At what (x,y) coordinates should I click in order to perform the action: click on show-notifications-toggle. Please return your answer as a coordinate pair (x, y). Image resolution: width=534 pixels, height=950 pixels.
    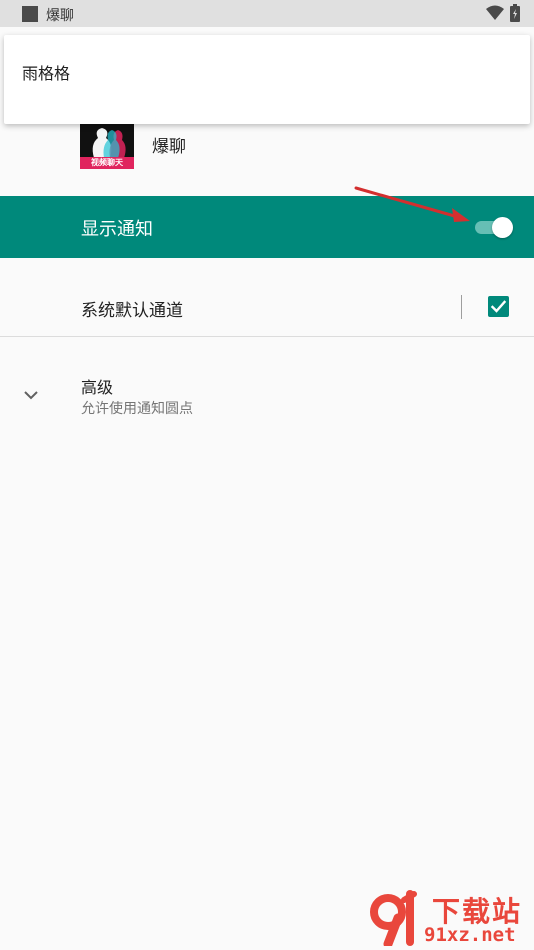
    Looking at the image, I should click on (493, 227).